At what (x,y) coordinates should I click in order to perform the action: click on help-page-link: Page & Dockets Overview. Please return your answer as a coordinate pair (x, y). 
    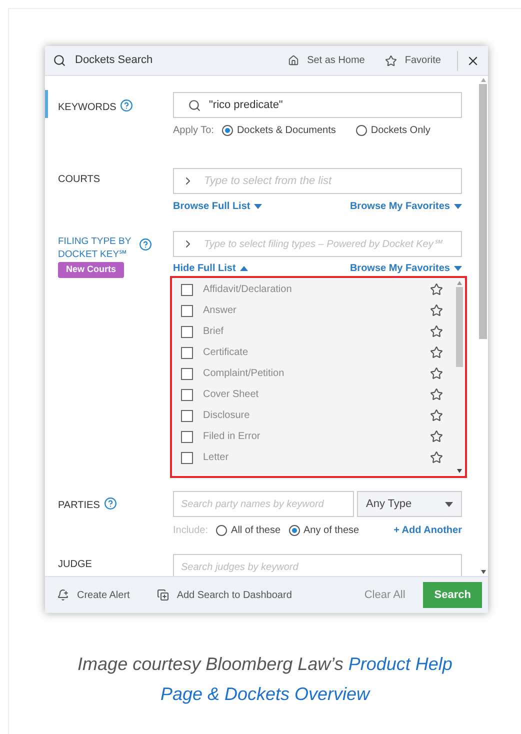
    Looking at the image, I should click on (265, 694).